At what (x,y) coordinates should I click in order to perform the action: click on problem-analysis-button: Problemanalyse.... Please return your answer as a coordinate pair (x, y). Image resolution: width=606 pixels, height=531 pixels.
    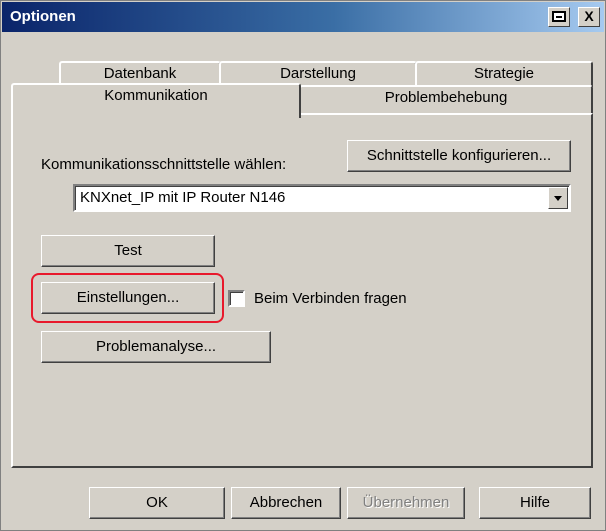
    Looking at the image, I should click on (156, 347).